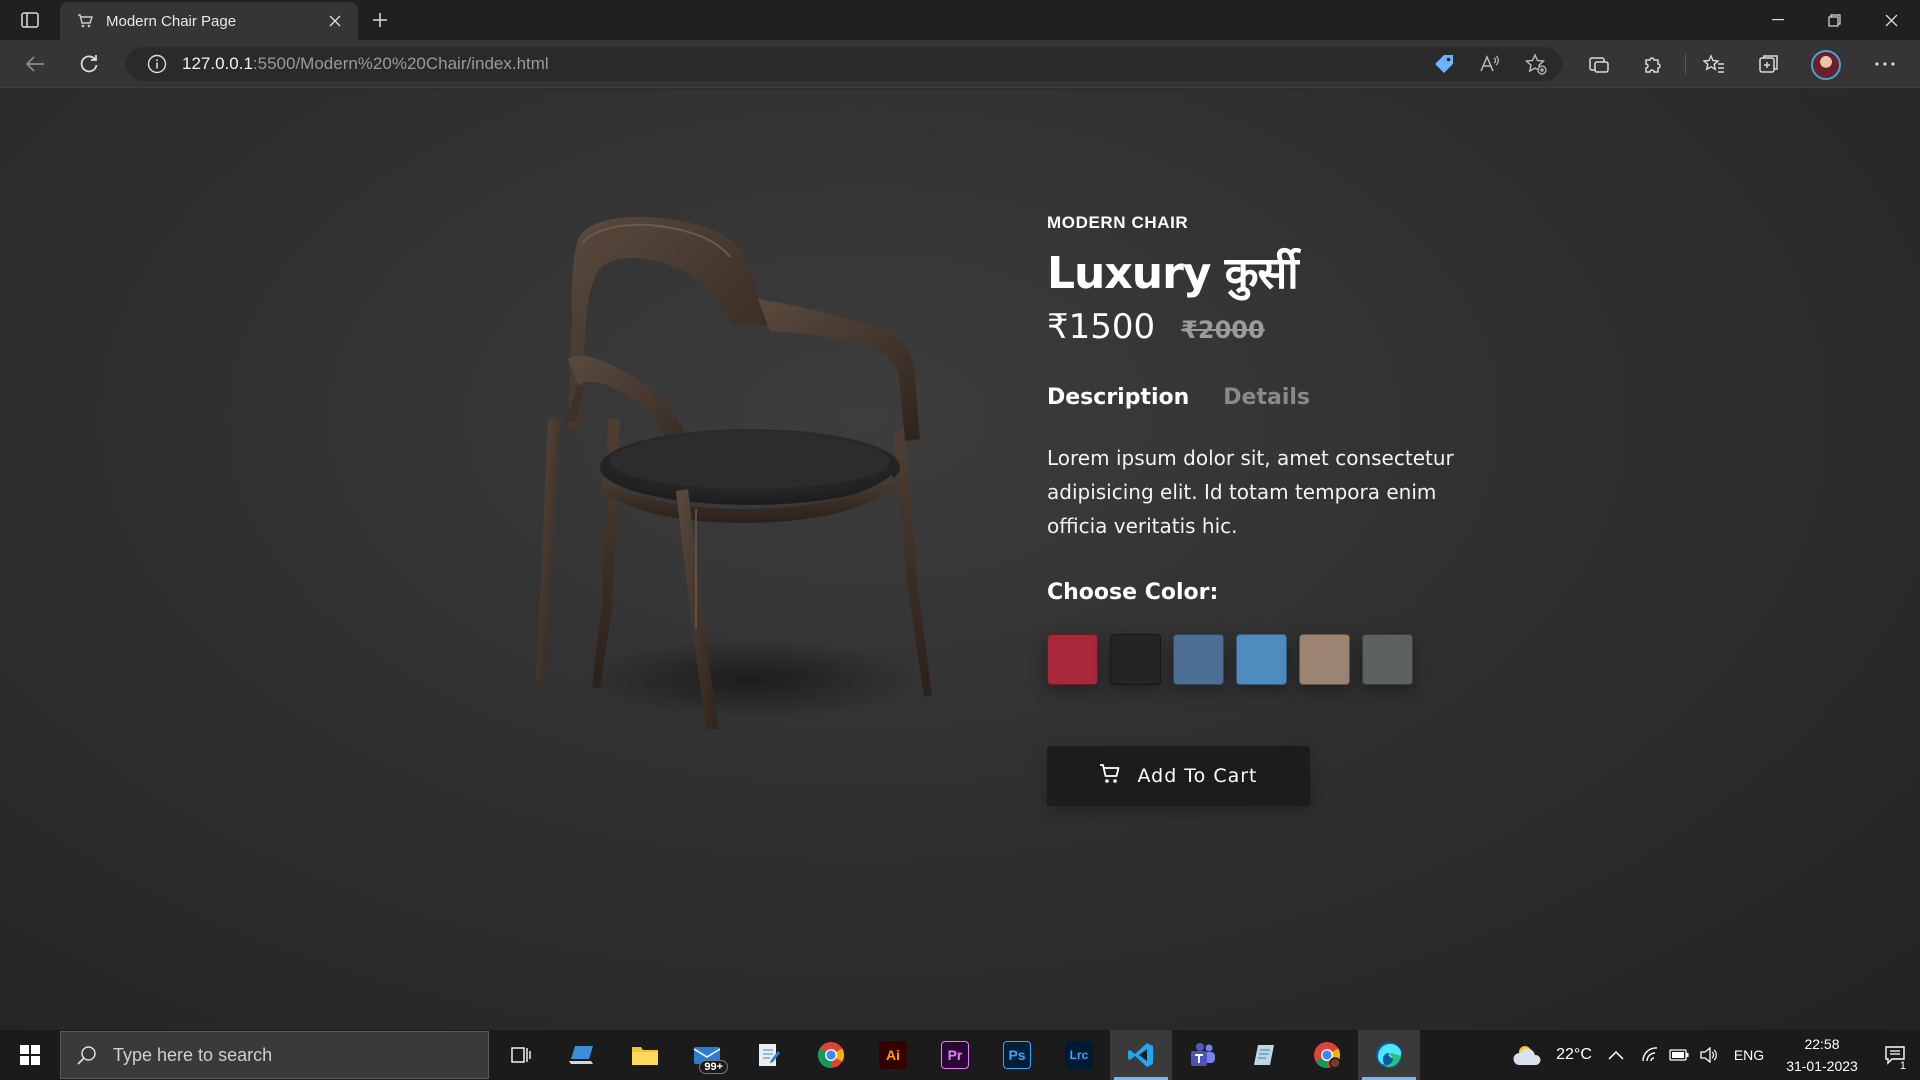  I want to click on color-swatch-grey, so click(1387, 659).